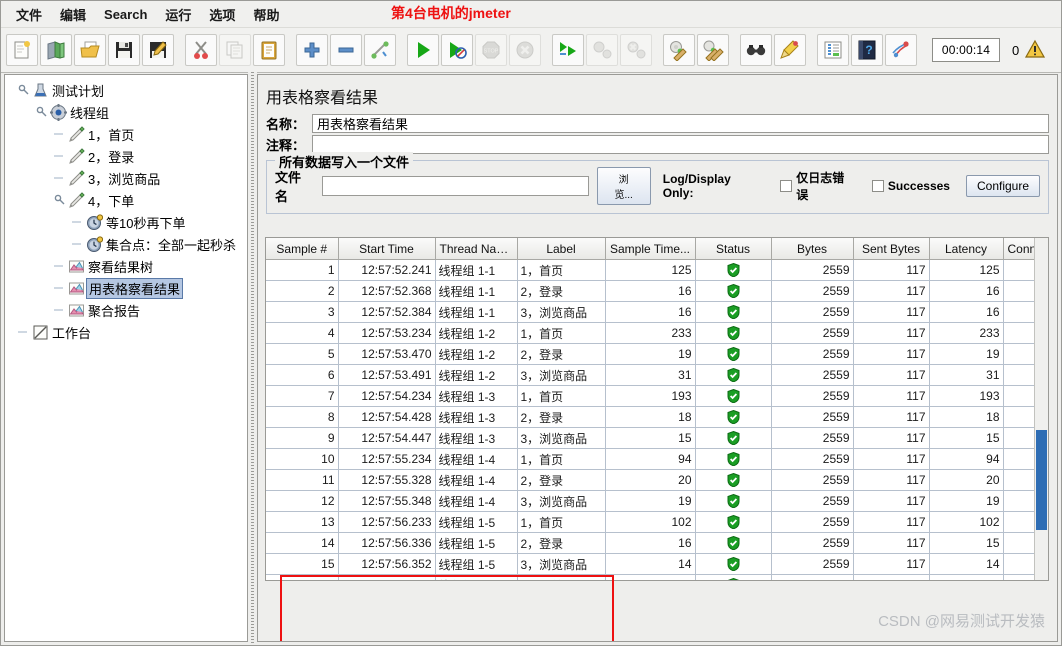 The width and height of the screenshot is (1062, 646). What do you see at coordinates (90, 50) in the screenshot?
I see `open-icon` at bounding box center [90, 50].